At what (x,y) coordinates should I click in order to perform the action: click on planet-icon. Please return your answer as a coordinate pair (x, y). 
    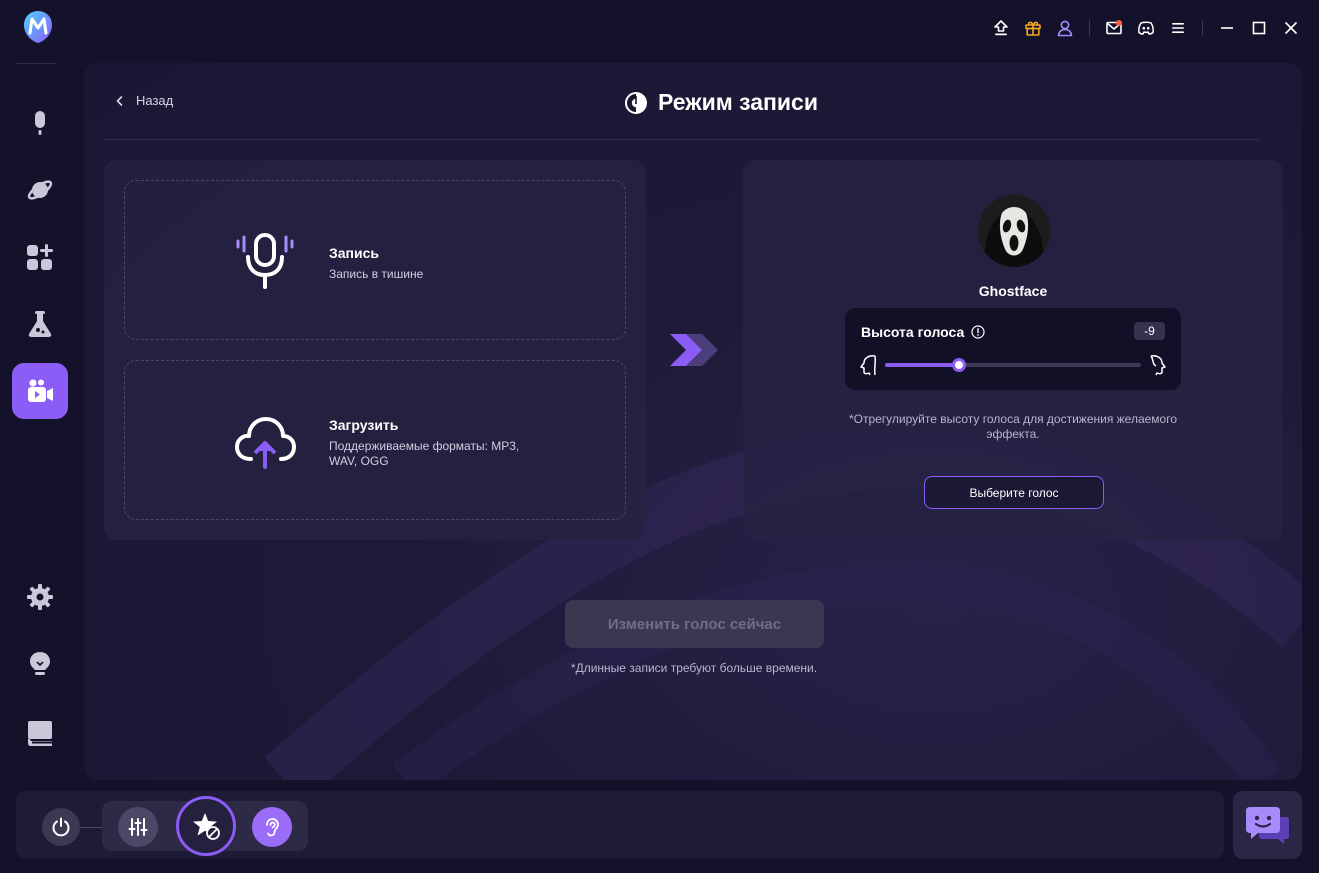
    Looking at the image, I should click on (40, 190).